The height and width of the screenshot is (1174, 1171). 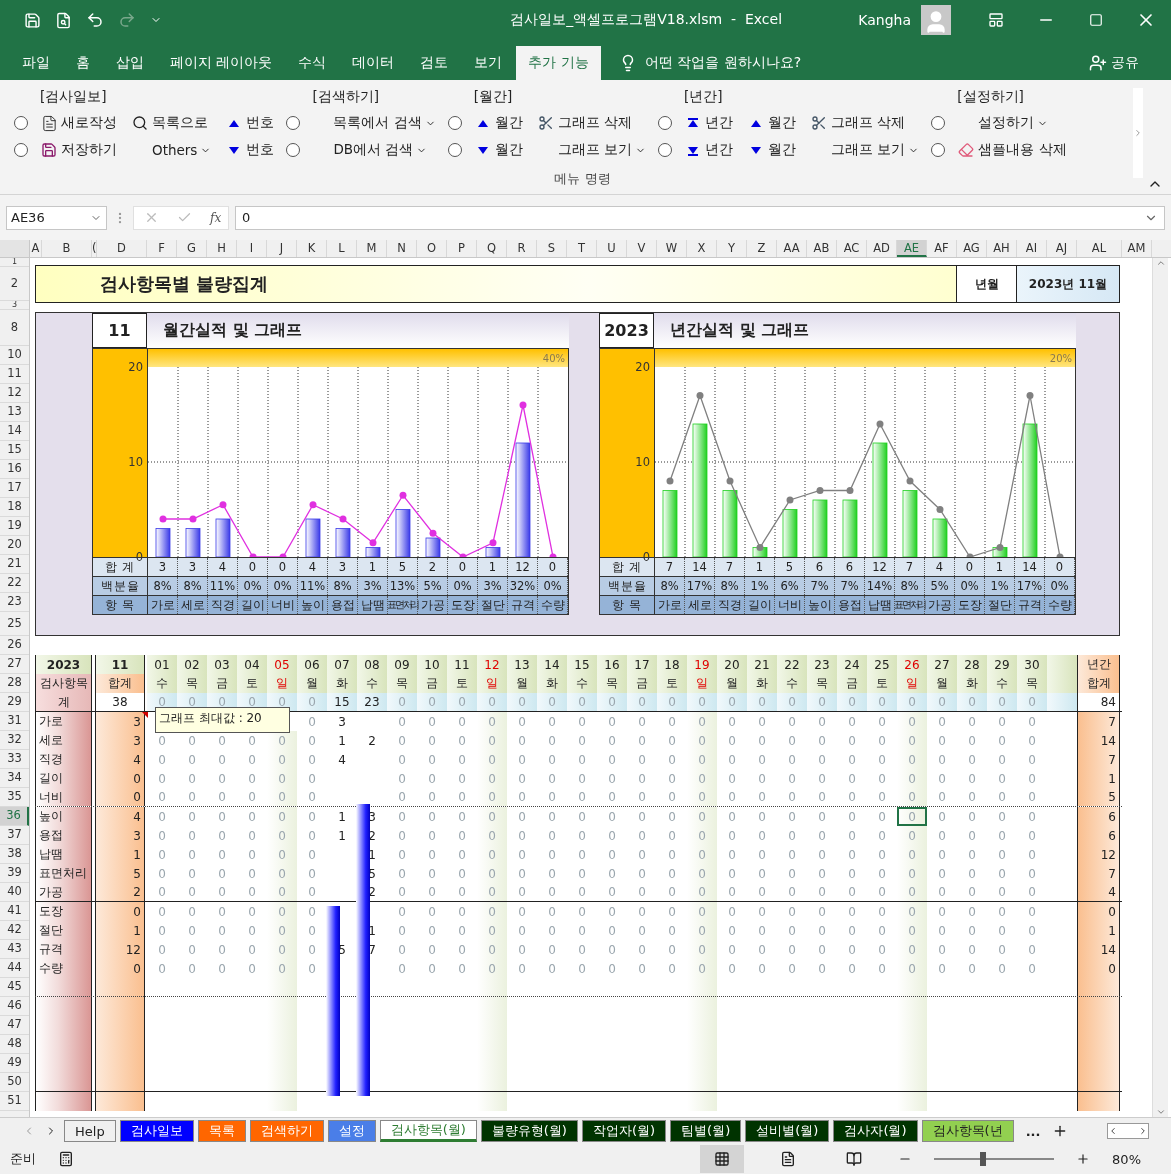 I want to click on row-header: 33, so click(x=14, y=759).